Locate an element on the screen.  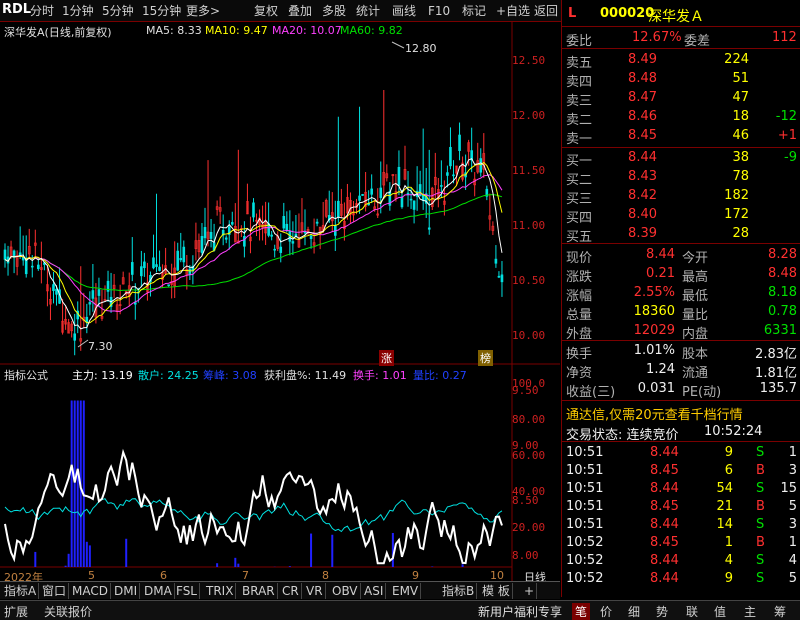
tick-count: 1 is located at coordinates (792, 452).